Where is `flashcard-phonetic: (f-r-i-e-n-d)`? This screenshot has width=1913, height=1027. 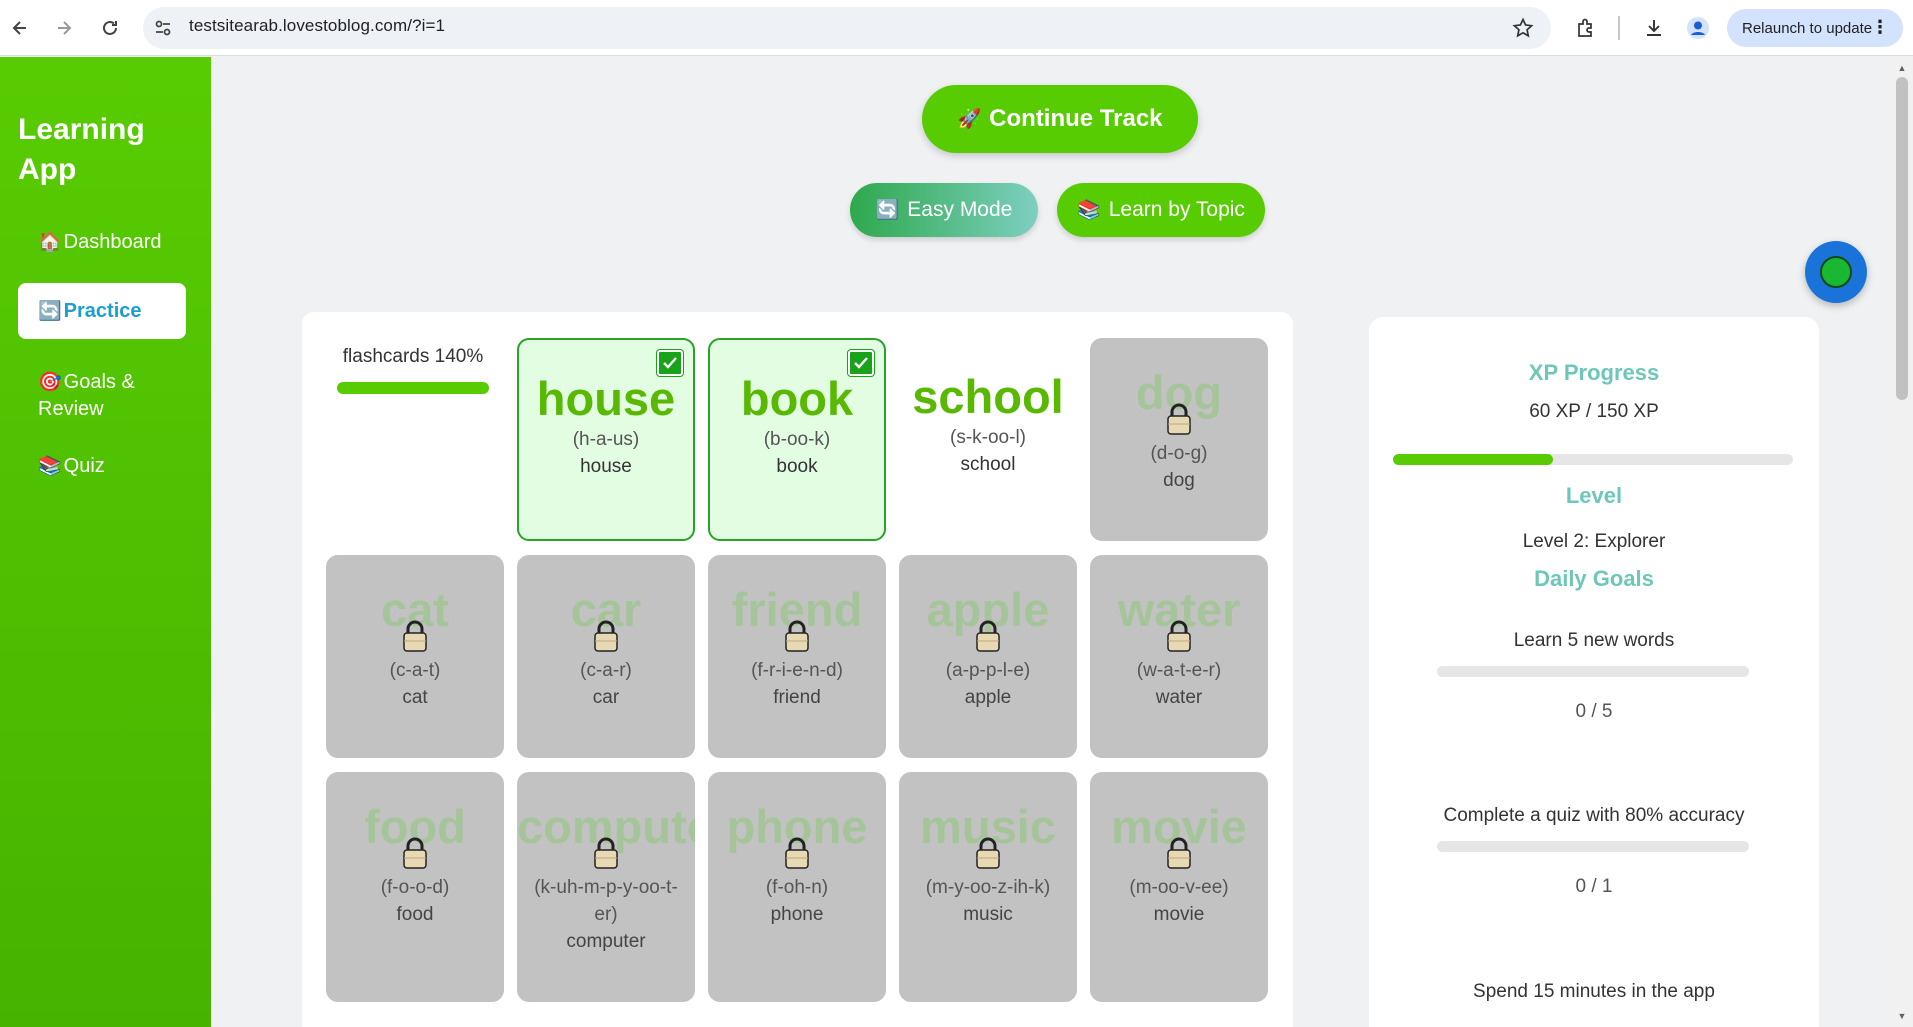
flashcard-phonetic: (f-r-i-e-n-d) is located at coordinates (797, 670).